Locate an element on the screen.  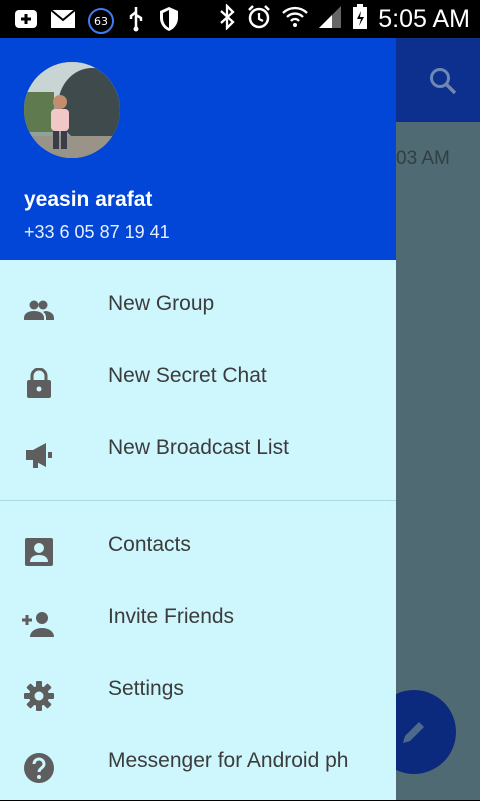
search-icon is located at coordinates (443, 83).